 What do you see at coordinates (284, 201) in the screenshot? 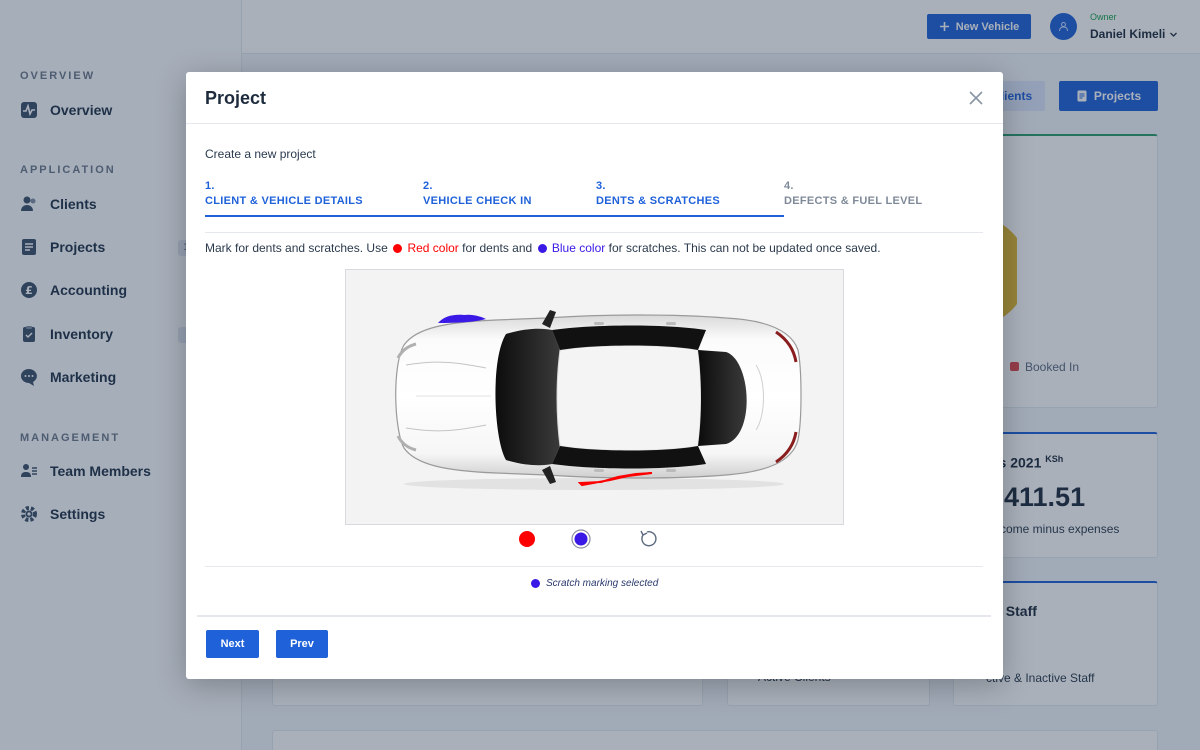
I see `step-label: CLIENT & VEHICLE DETAILS` at bounding box center [284, 201].